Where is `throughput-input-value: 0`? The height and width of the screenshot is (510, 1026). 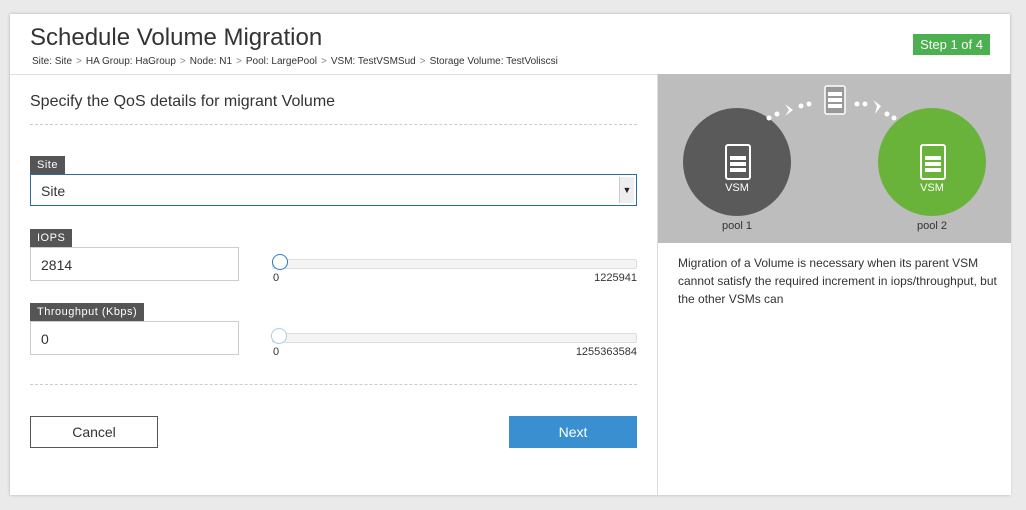
throughput-input-value: 0 is located at coordinates (45, 339).